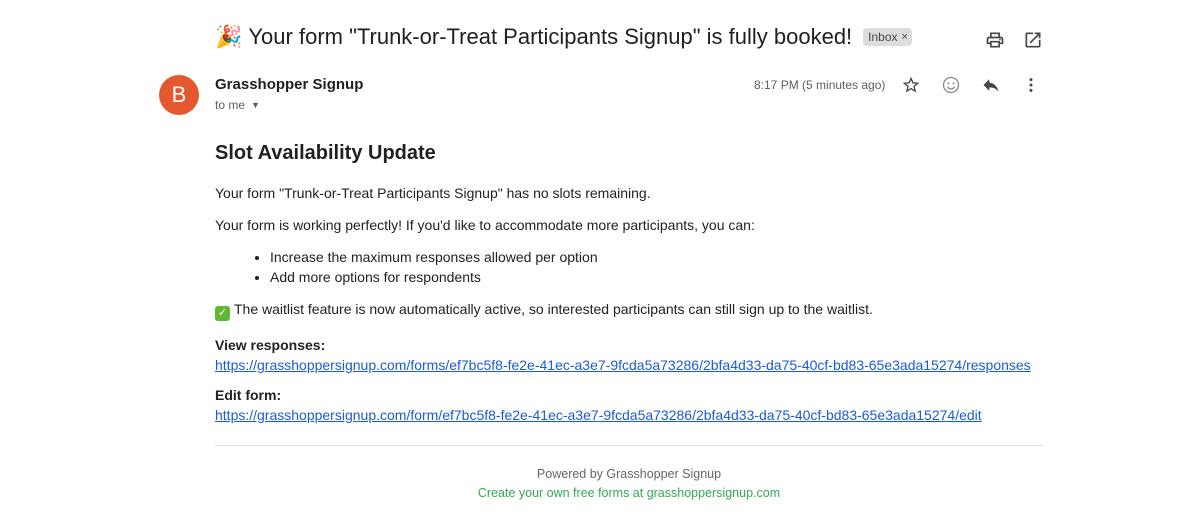 The image size is (1200, 518). Describe the element at coordinates (289, 84) in the screenshot. I see `sender-name: Grasshopper Signup` at that location.